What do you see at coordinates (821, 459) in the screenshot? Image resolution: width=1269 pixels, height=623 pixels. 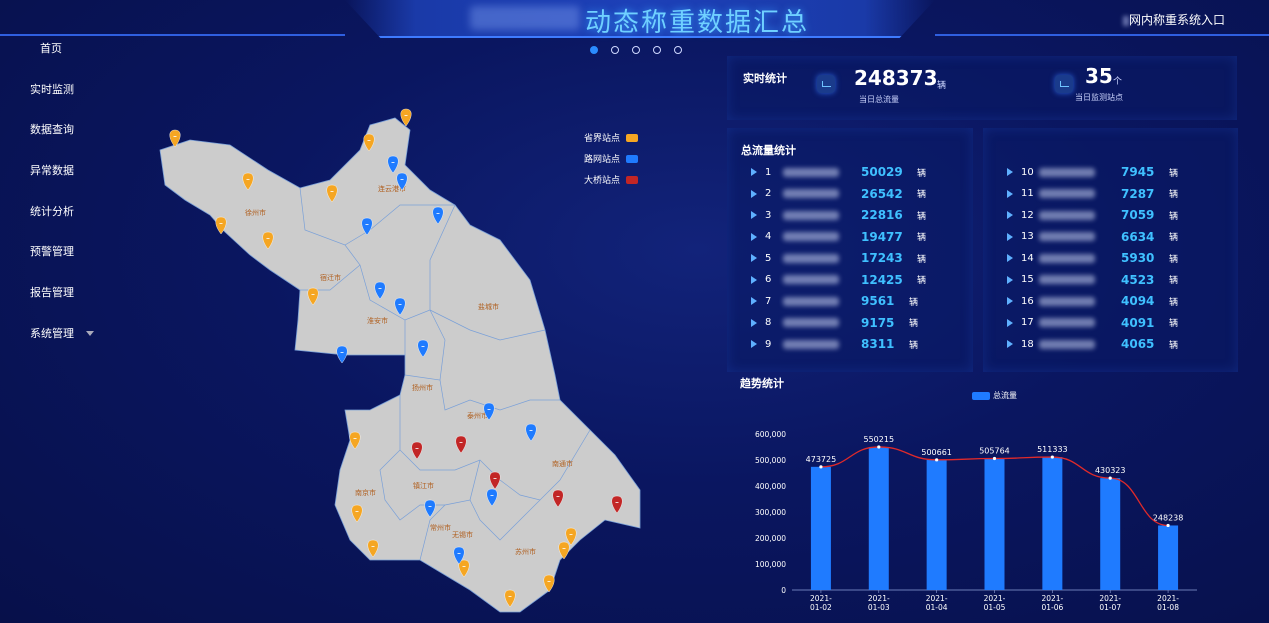 I see `data-label: 473725` at bounding box center [821, 459].